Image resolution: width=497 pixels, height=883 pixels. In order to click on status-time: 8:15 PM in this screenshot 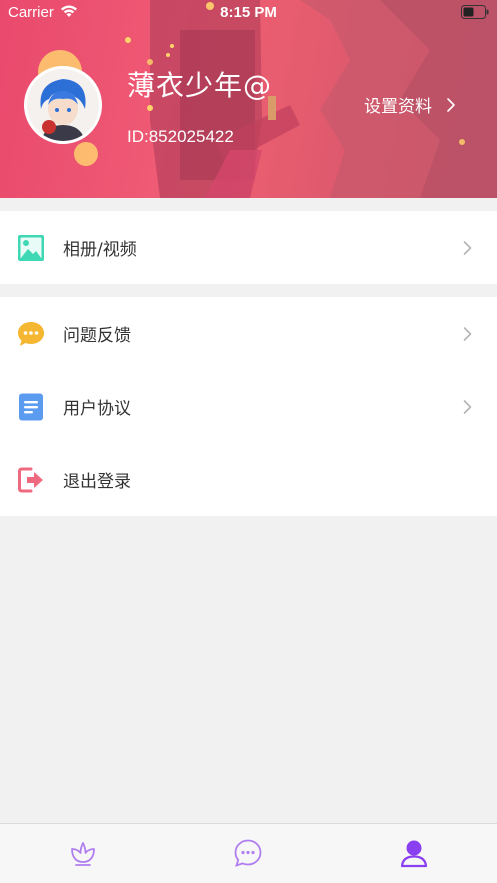, I will do `click(248, 12)`.